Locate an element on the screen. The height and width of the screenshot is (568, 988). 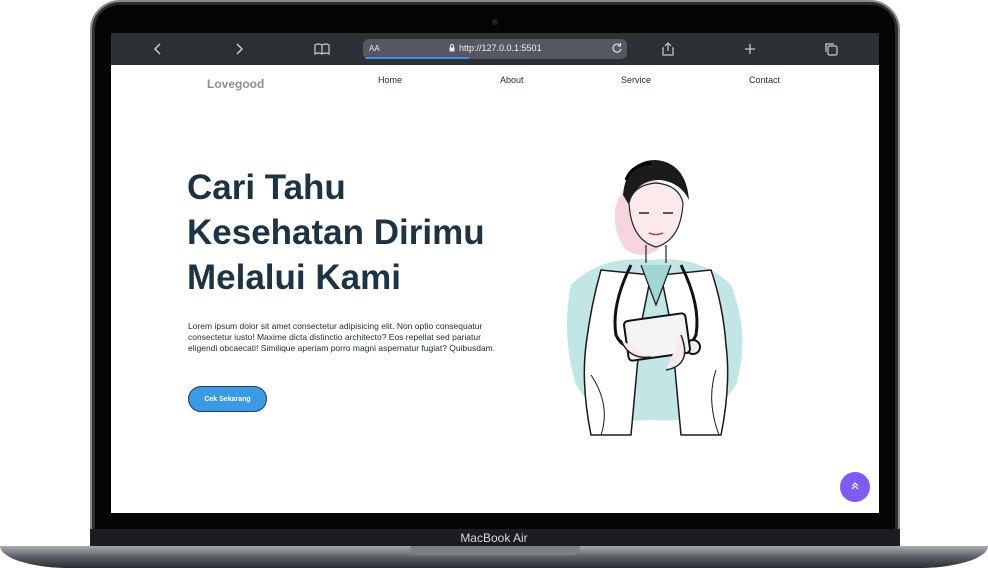
forward-icon is located at coordinates (239, 49).